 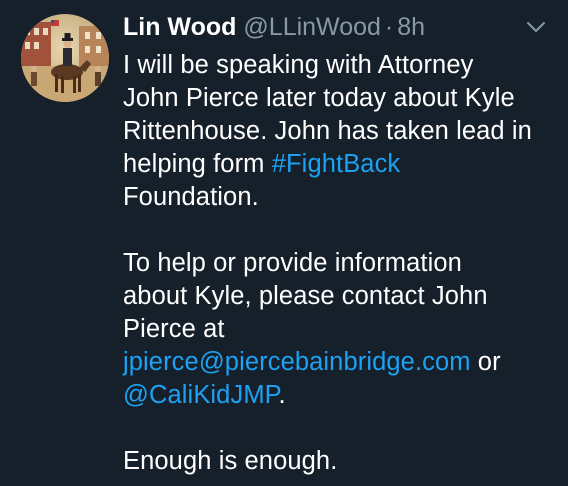 I want to click on mention-link: @CaliKidJMP, so click(x=200, y=395).